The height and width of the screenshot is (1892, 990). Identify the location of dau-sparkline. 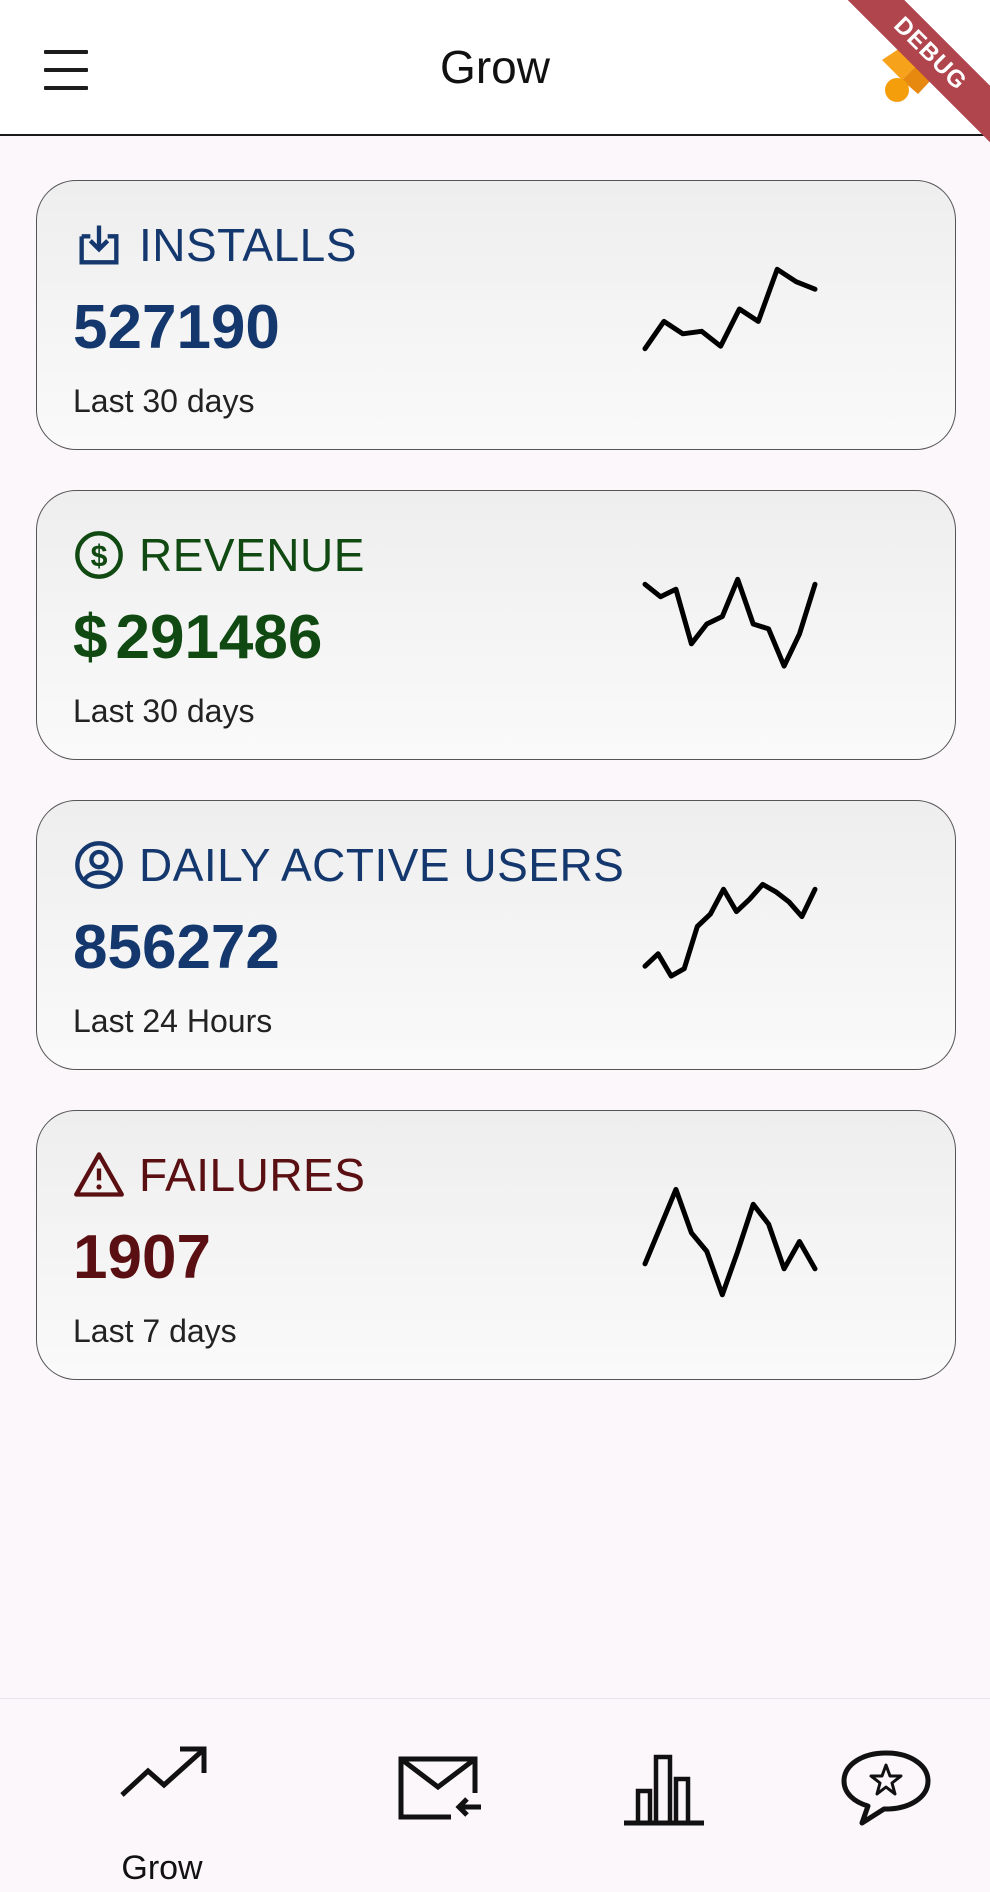
(730, 930).